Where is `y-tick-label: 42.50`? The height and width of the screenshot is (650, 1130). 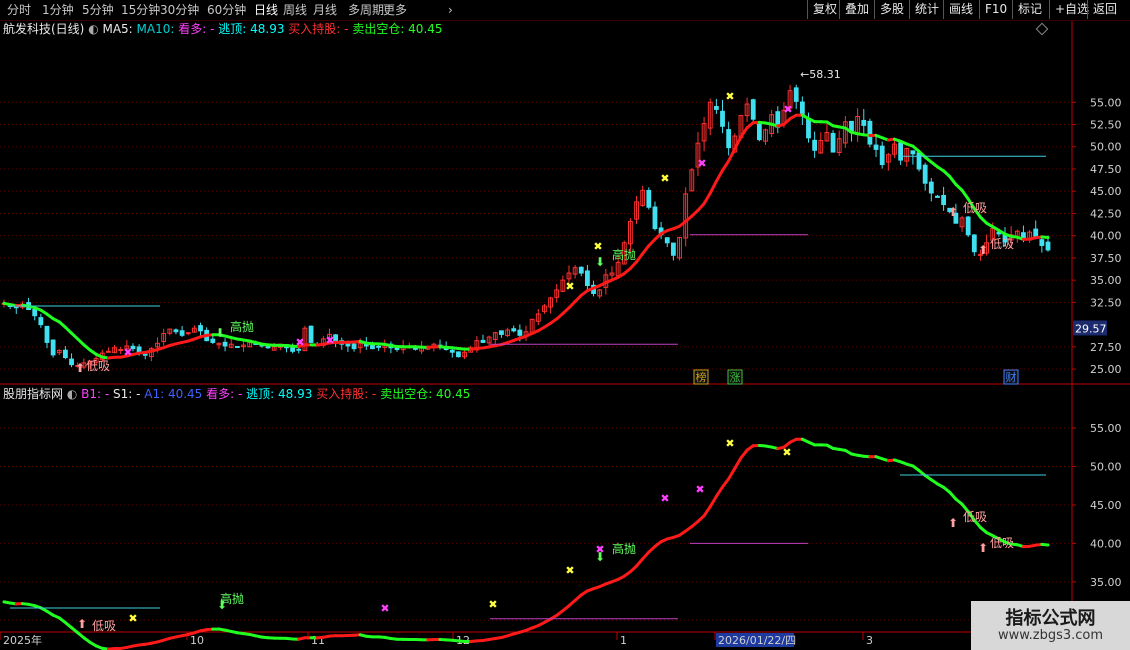 y-tick-label: 42.50 is located at coordinates (1106, 213).